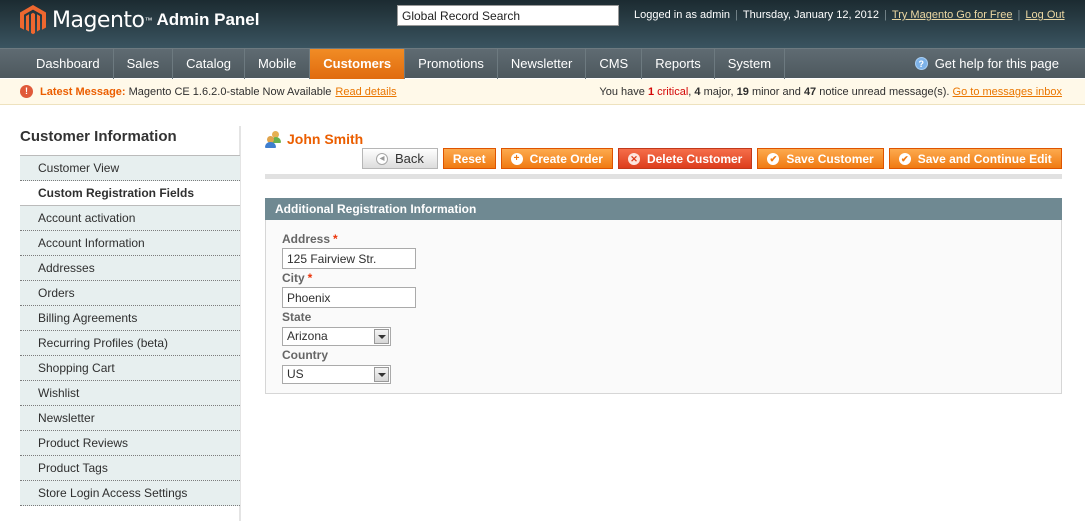 The height and width of the screenshot is (521, 1085). Describe the element at coordinates (68, 64) in the screenshot. I see `nav-dashboard: Dashboard` at that location.